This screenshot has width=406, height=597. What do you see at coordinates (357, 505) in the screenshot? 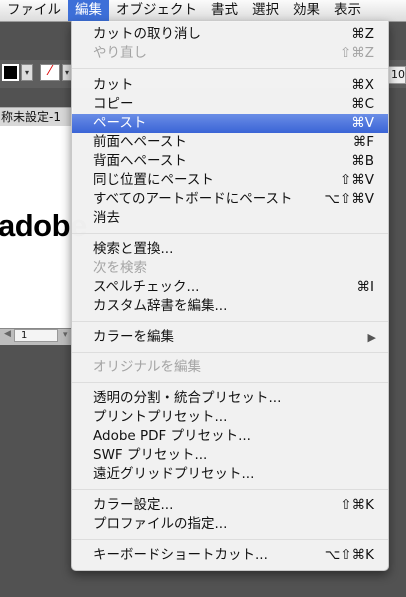
I see `menu-item-shortcut: ⇧⌘K` at bounding box center [357, 505].